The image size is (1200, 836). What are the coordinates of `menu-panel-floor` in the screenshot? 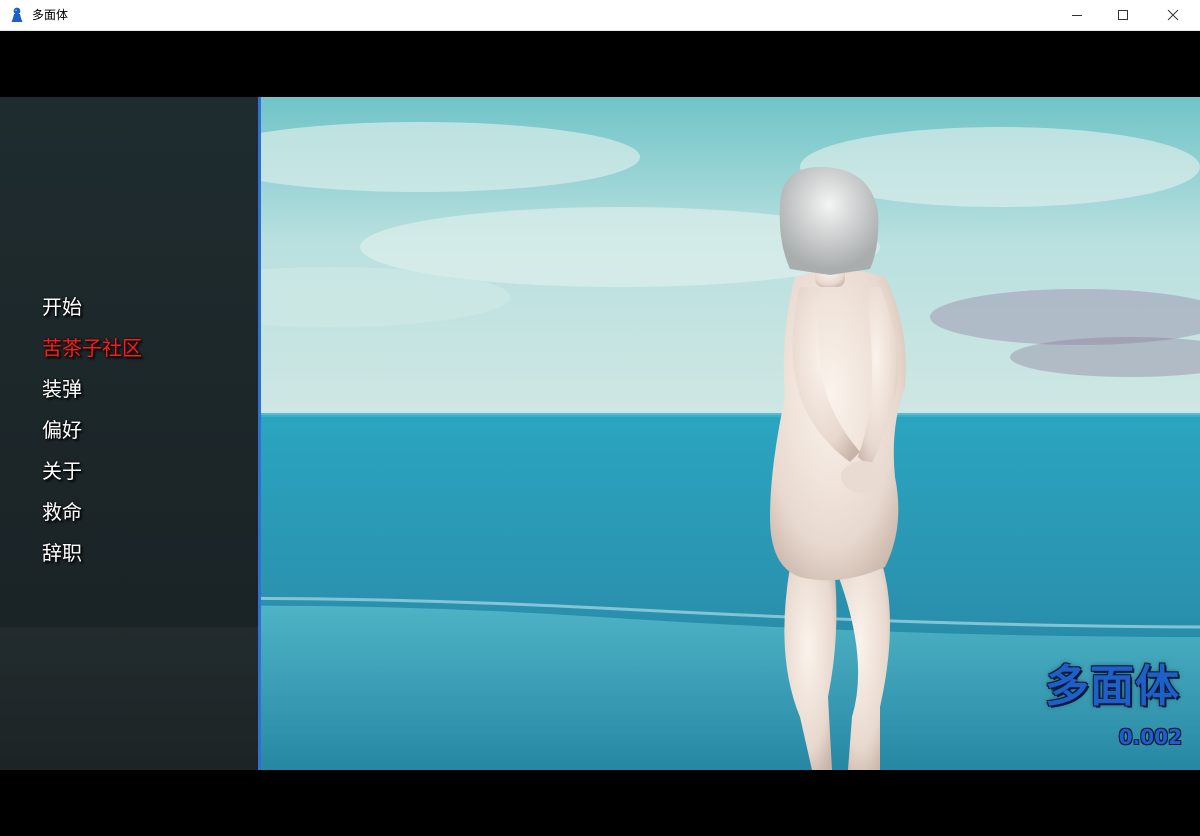 It's located at (129, 698).